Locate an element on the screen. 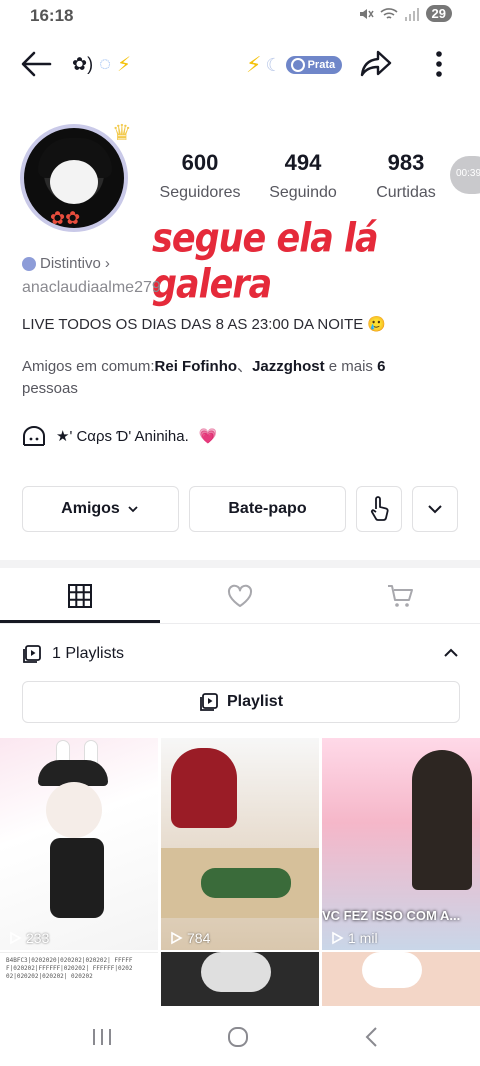  poke-button is located at coordinates (379, 509).